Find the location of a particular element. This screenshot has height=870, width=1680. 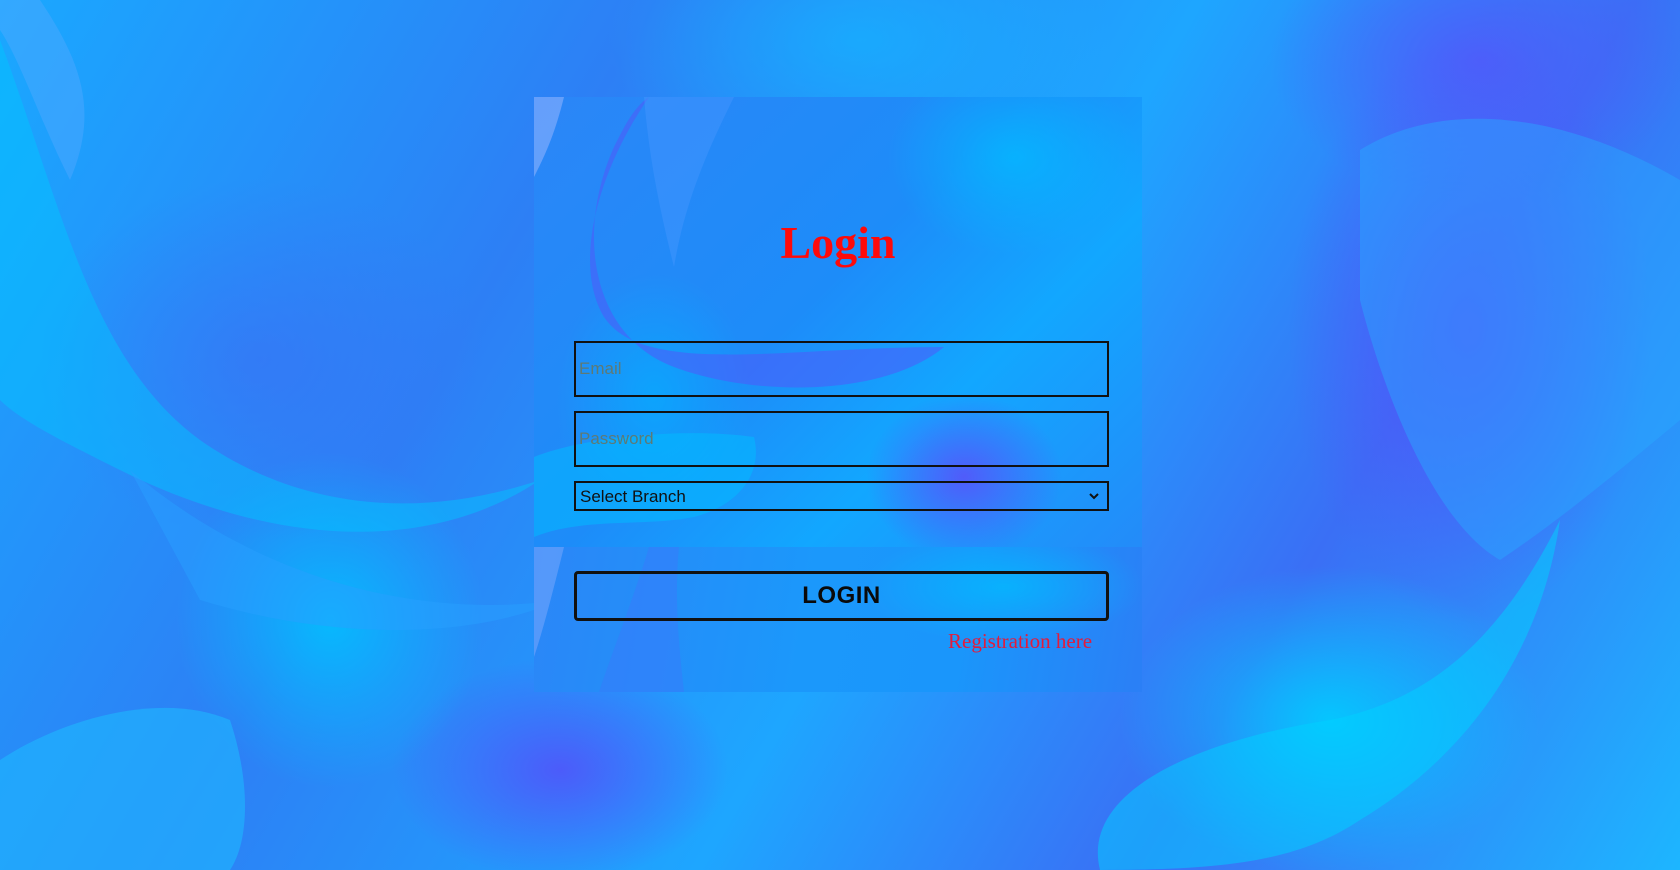

login-button: LOGIN is located at coordinates (841, 596).